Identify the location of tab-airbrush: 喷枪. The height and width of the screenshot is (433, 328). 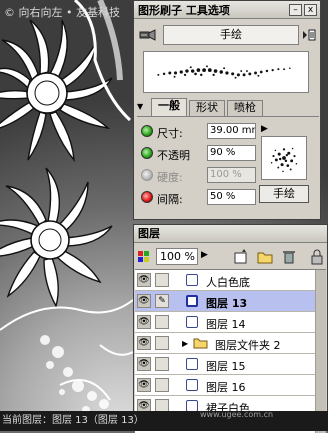
(245, 108).